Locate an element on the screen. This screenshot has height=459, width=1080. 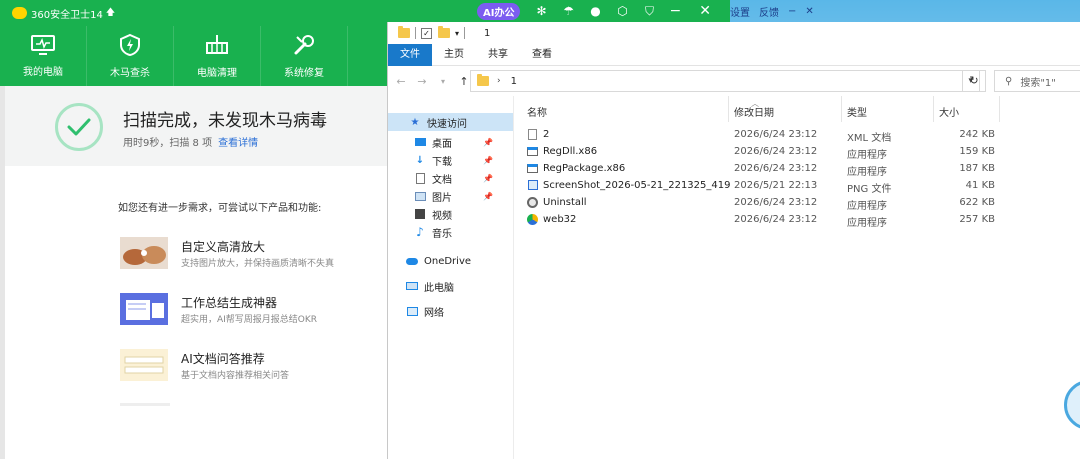
column-header-type: 类型 is located at coordinates (857, 111).